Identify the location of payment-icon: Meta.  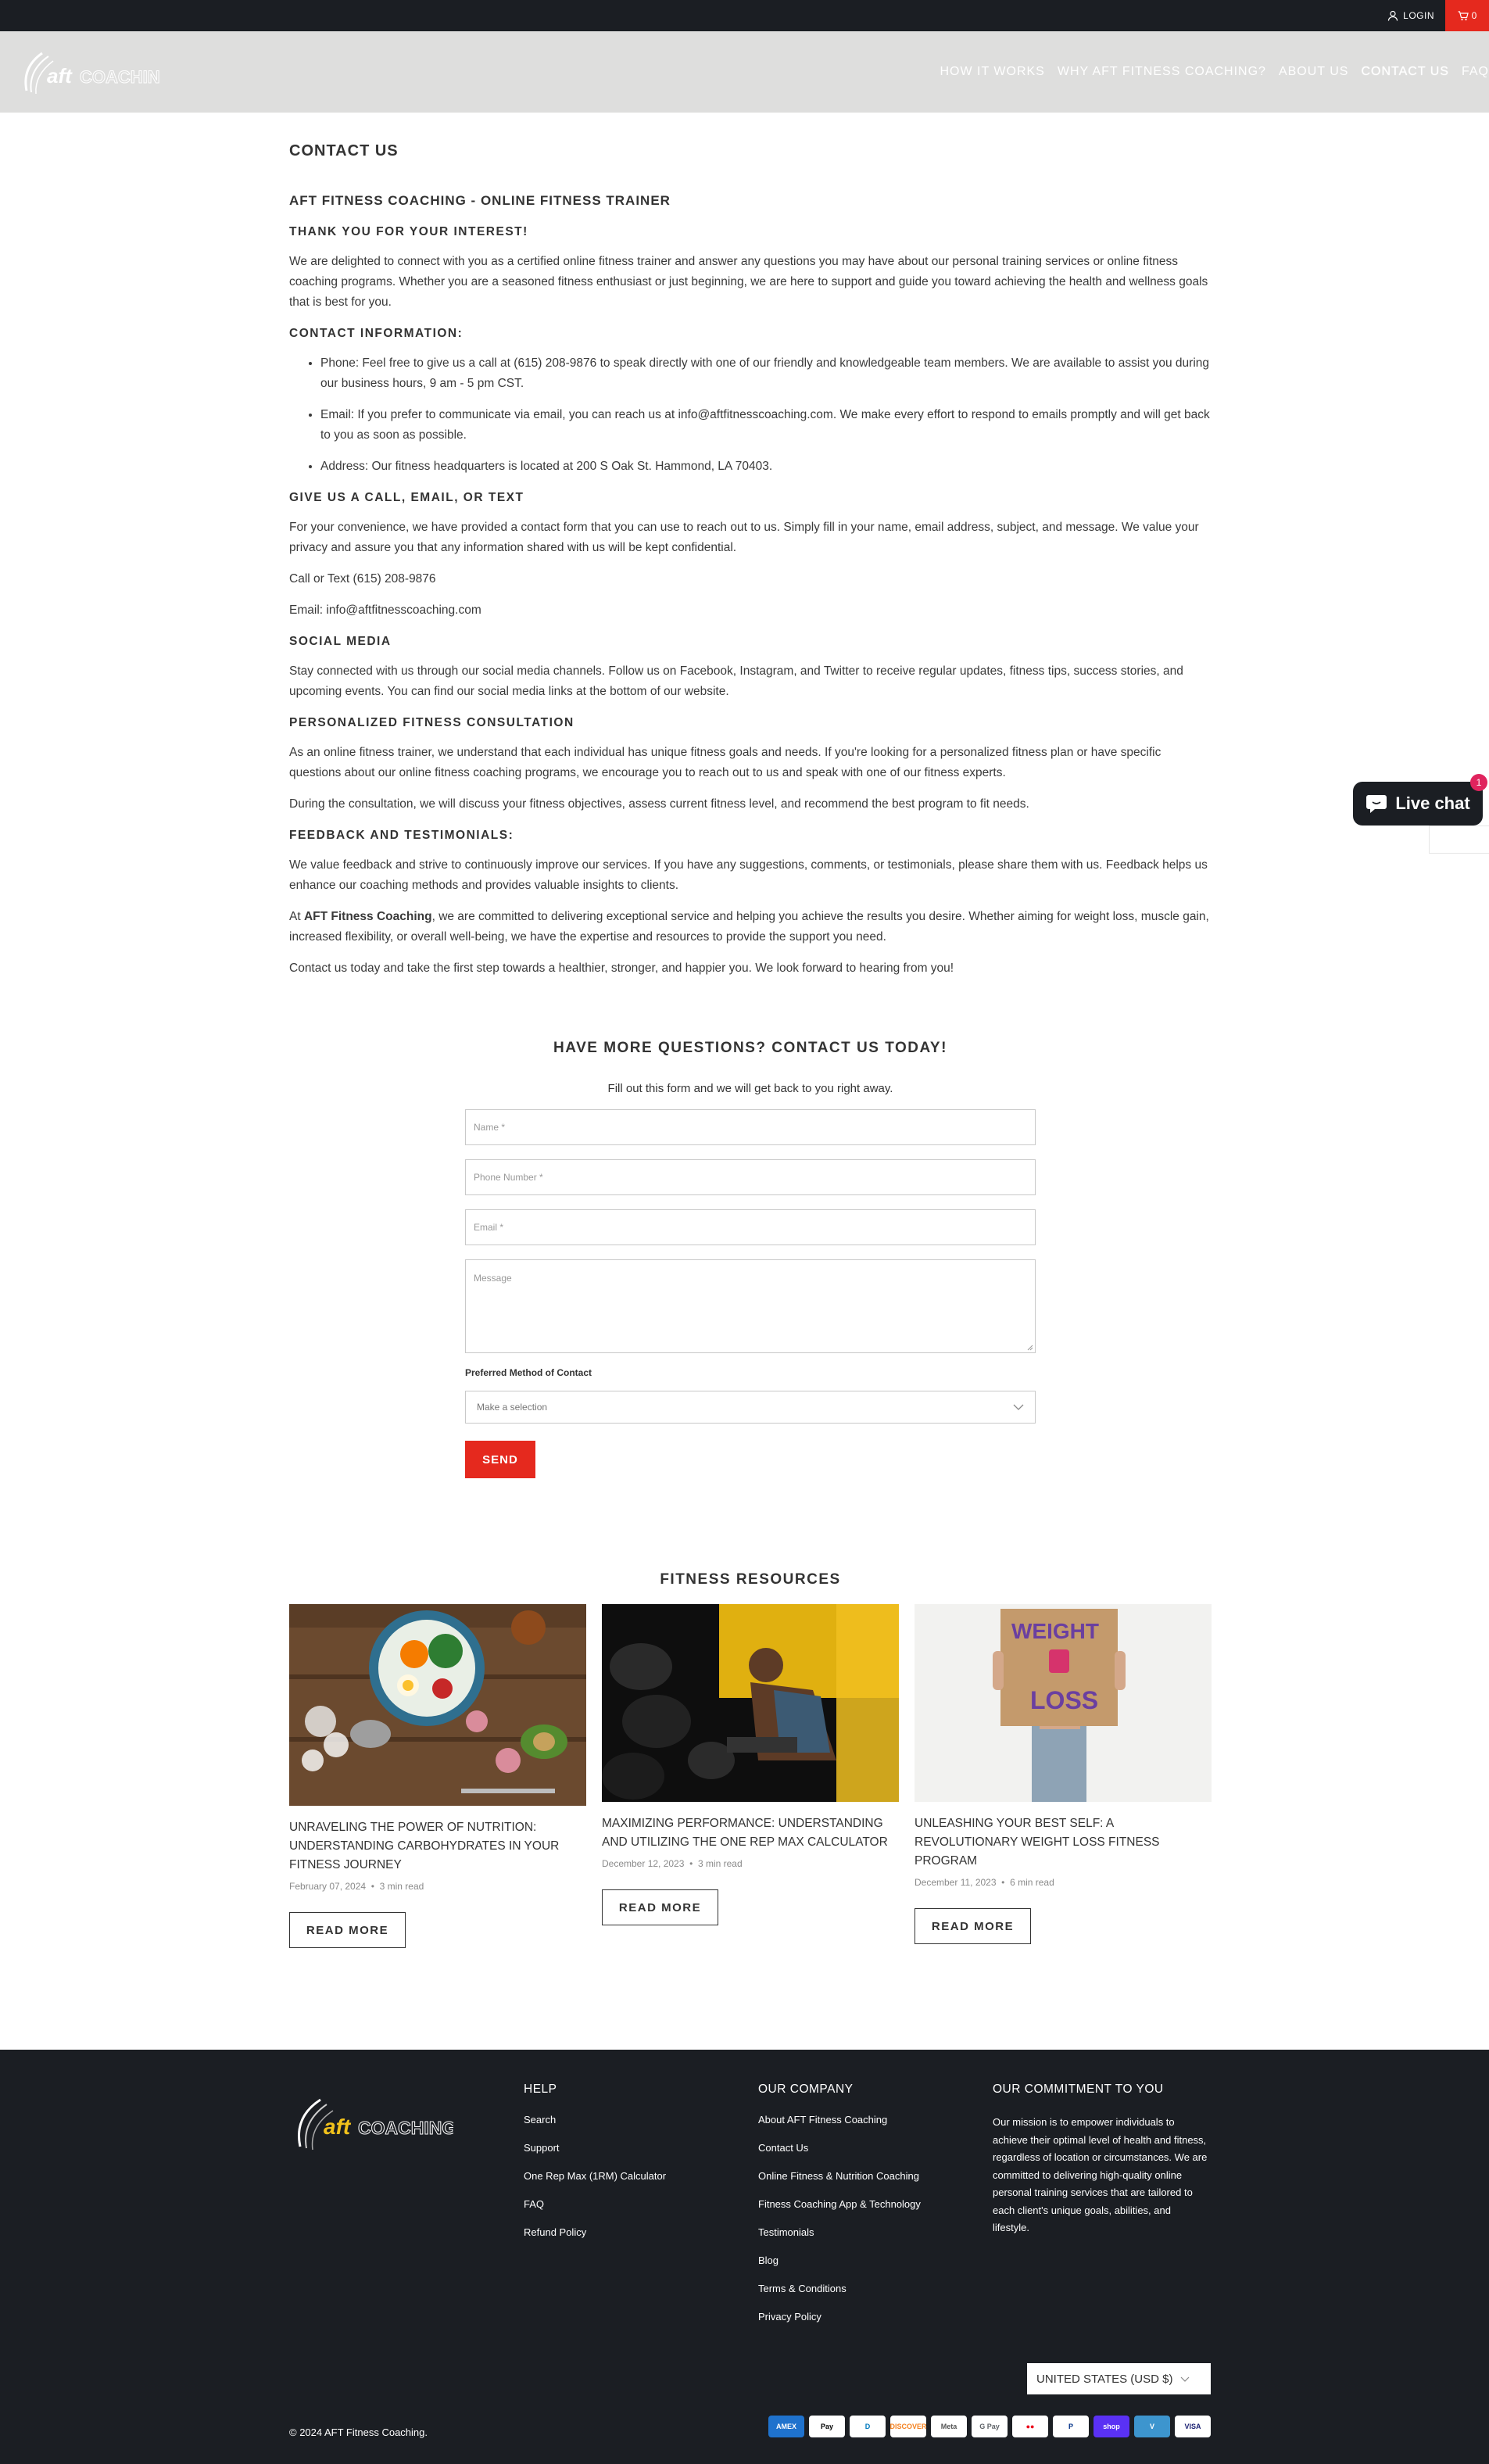
(949, 2426).